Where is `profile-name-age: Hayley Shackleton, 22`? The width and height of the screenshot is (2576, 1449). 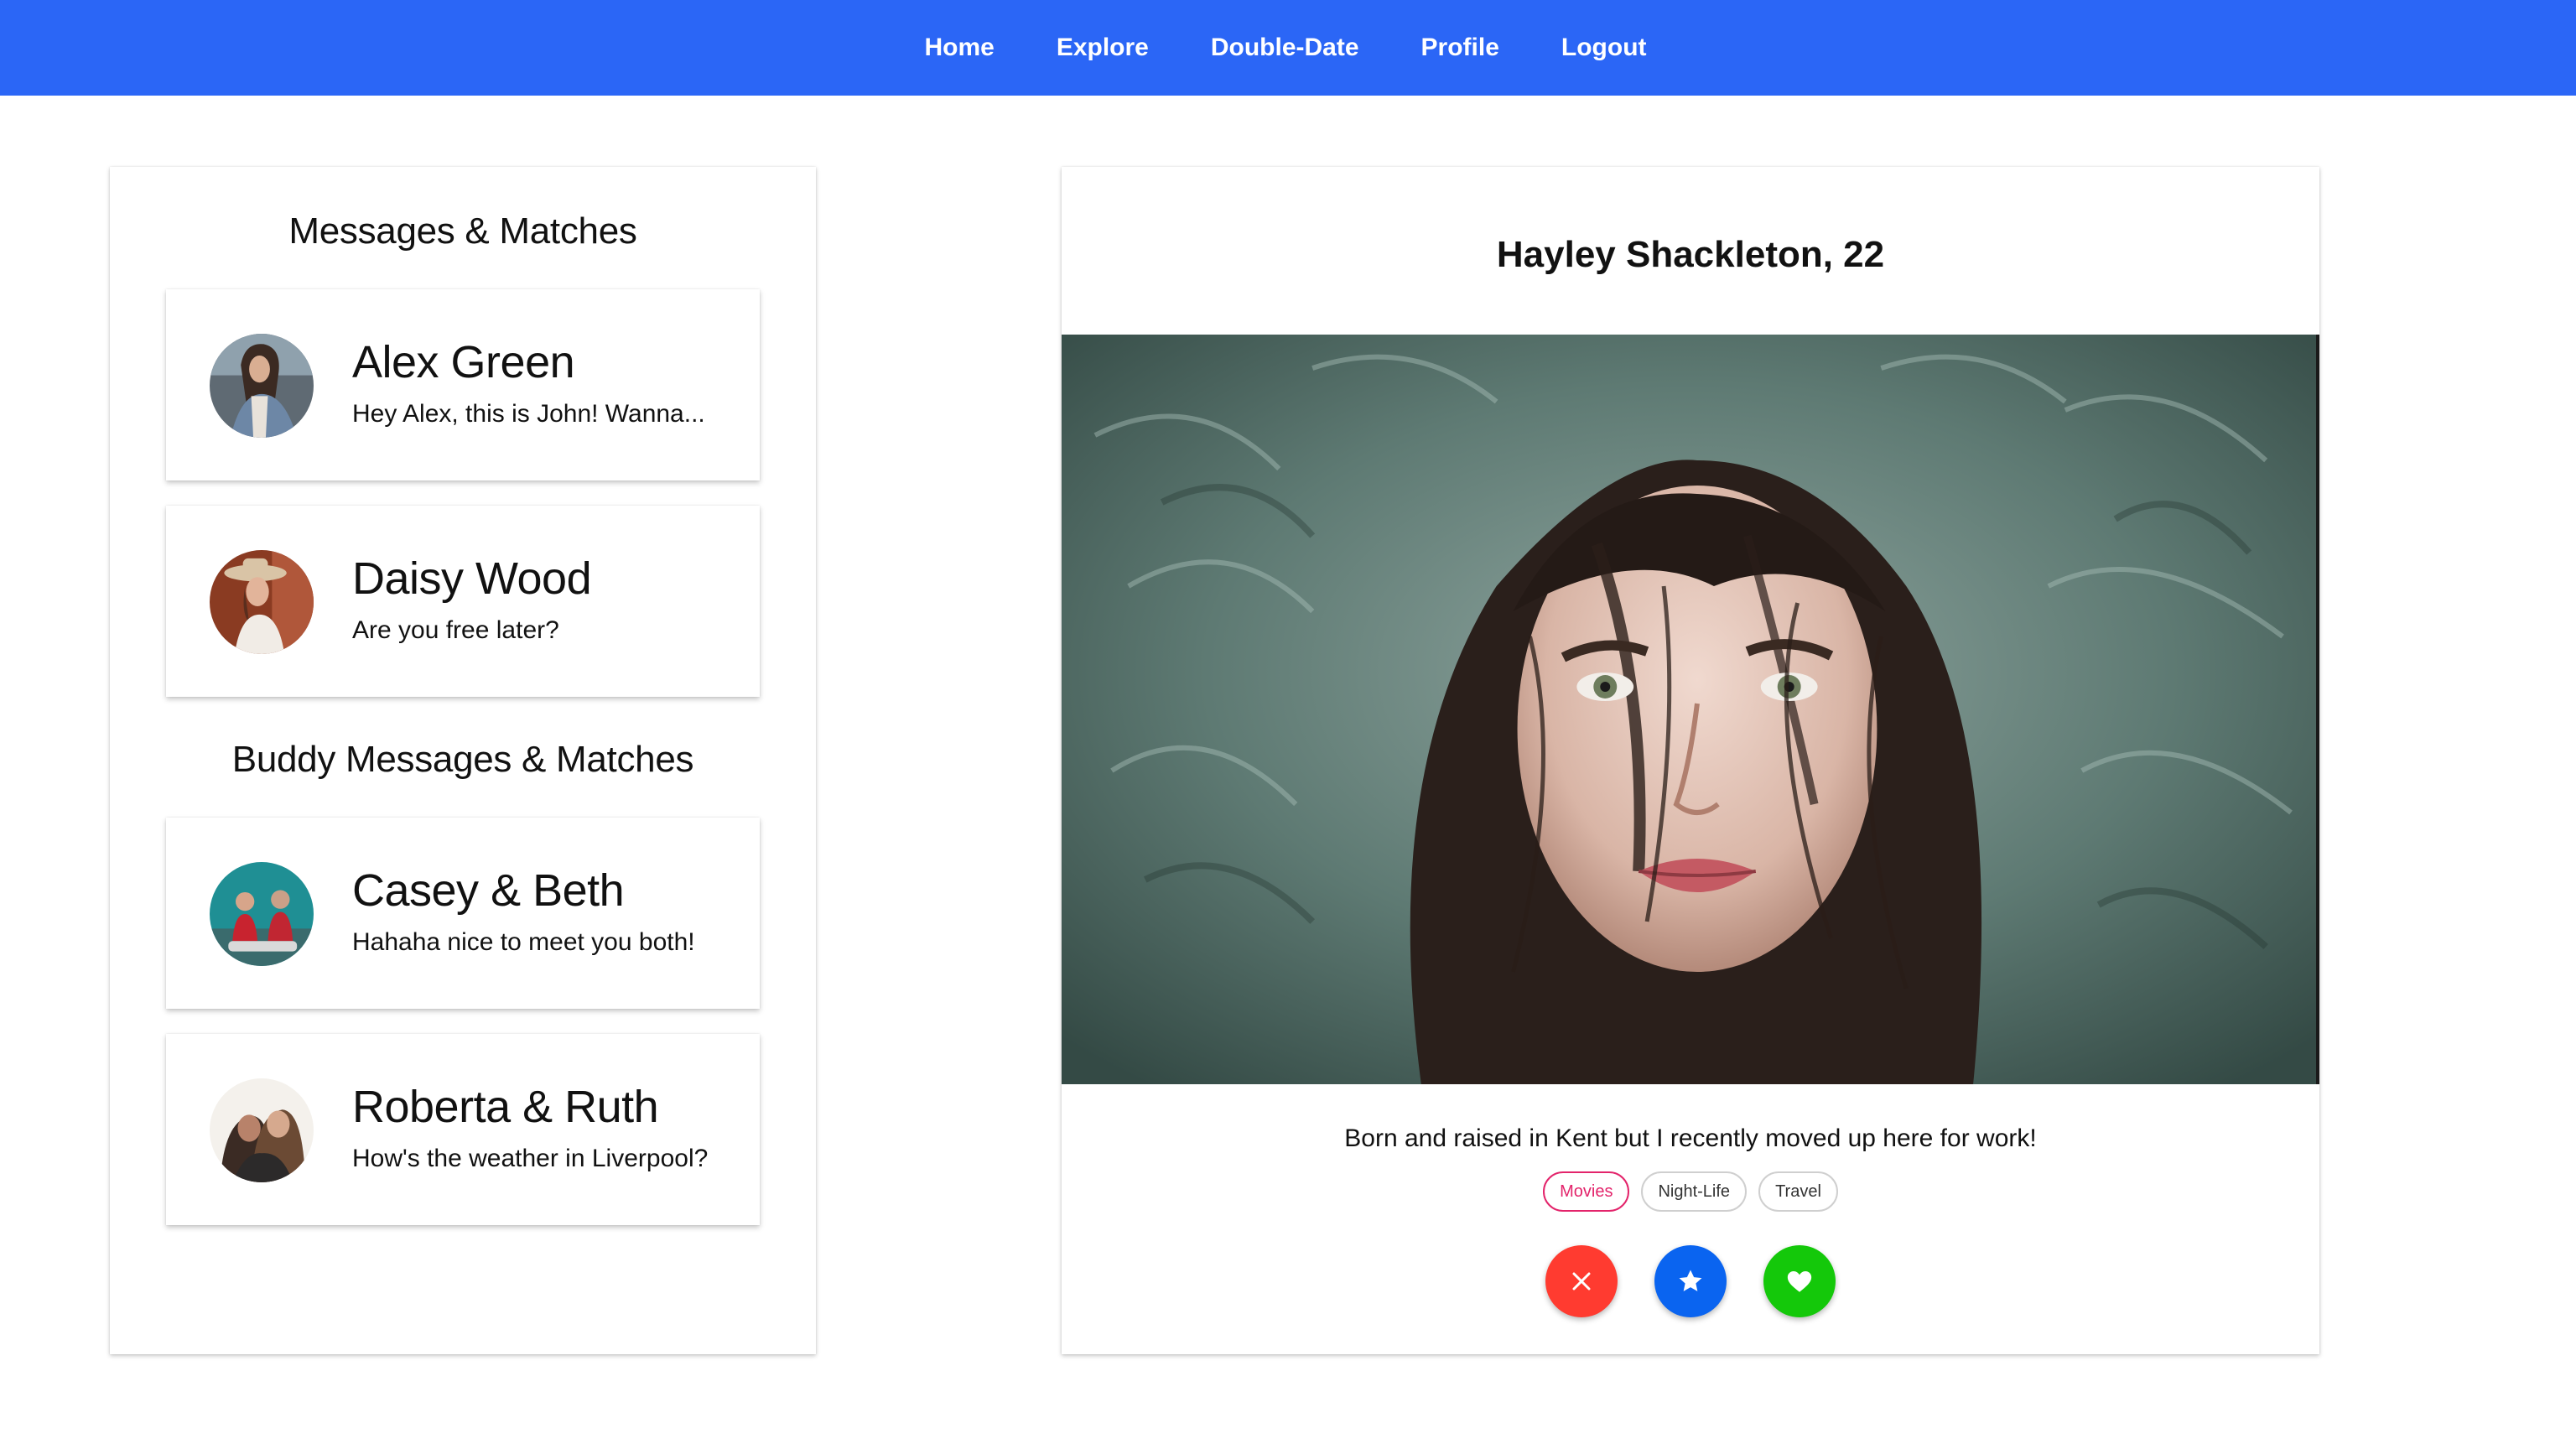 profile-name-age: Hayley Shackleton, 22 is located at coordinates (1690, 254).